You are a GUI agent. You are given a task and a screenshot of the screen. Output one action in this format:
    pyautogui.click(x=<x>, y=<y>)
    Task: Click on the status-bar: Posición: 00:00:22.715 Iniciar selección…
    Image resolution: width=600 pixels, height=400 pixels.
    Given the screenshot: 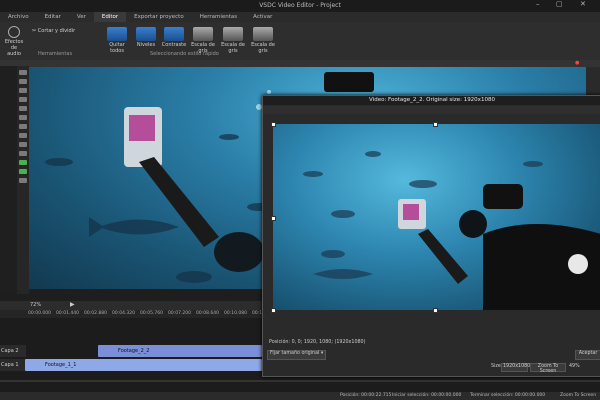 What is the action you would take?
    pyautogui.click(x=300, y=396)
    